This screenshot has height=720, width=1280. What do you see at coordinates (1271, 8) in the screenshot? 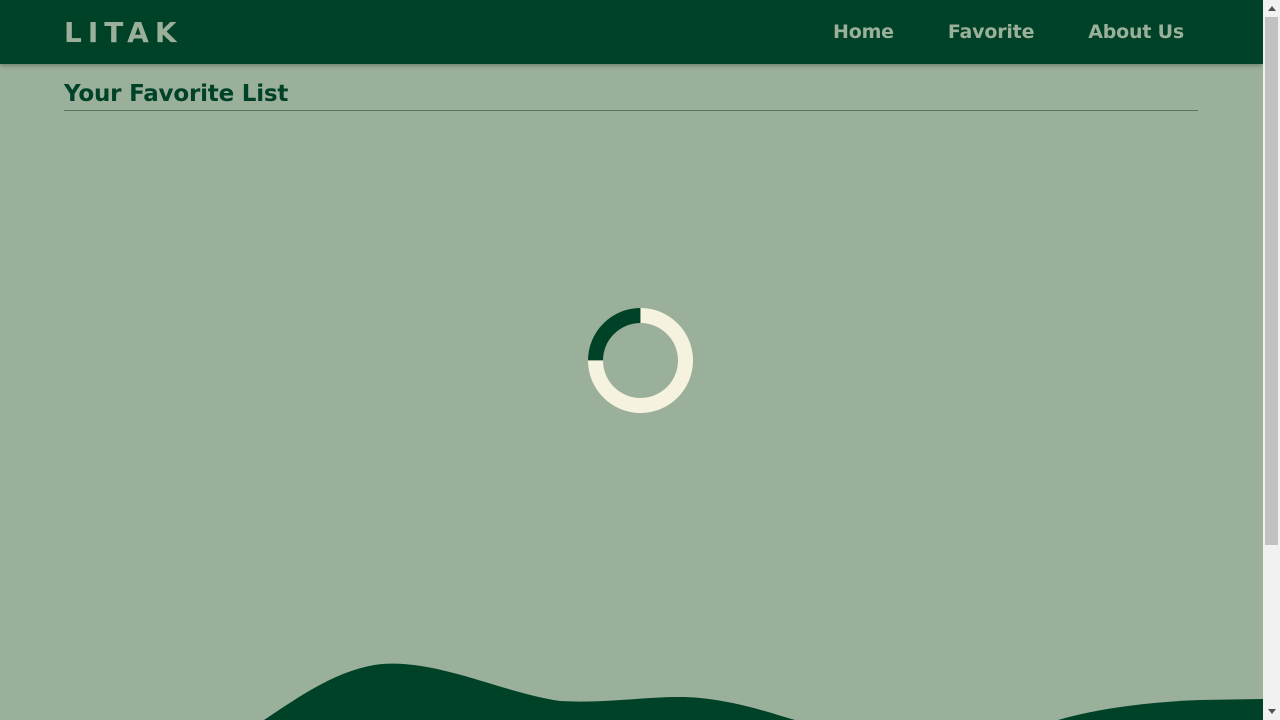
I see `scroll-up-arrow-icon` at bounding box center [1271, 8].